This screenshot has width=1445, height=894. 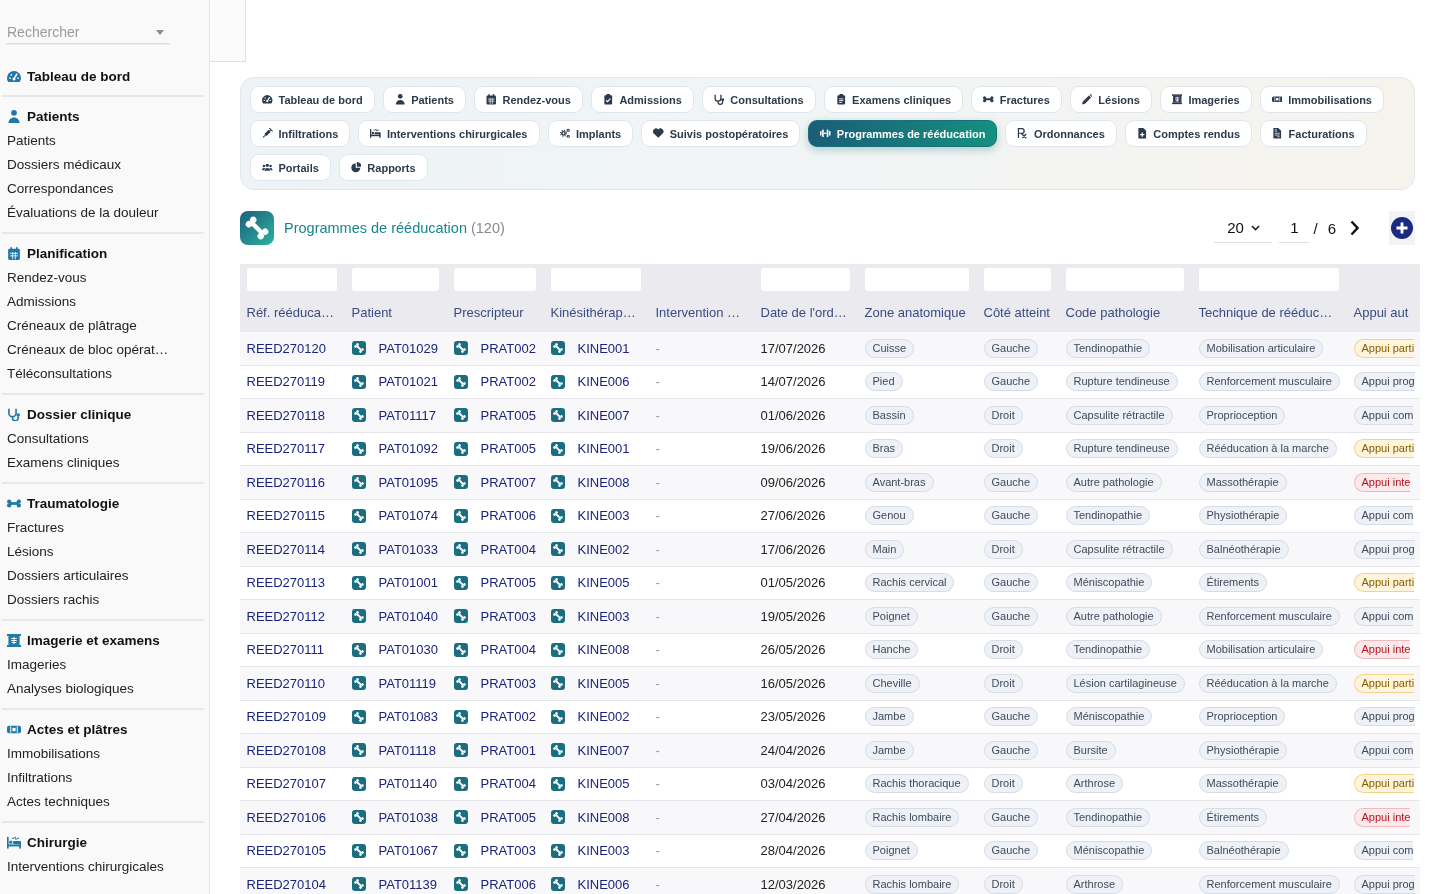 I want to click on record-link: REED270104, so click(x=286, y=884).